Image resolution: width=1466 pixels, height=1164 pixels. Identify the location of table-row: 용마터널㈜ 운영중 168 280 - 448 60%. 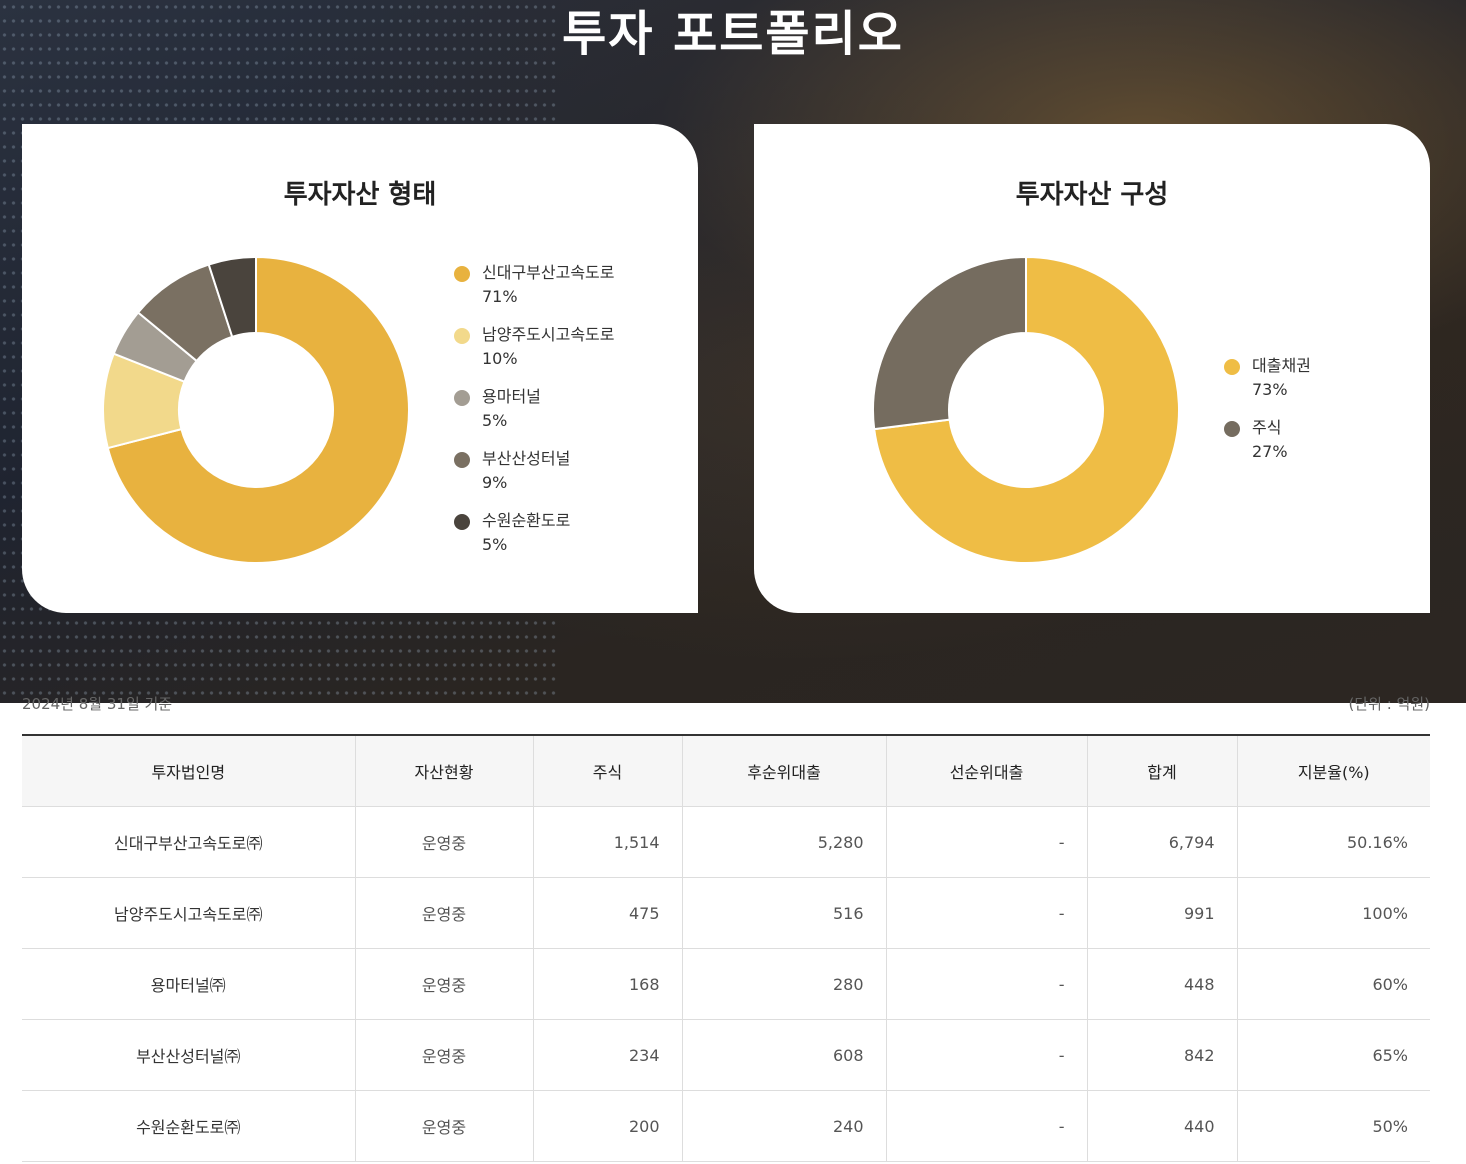
(726, 984).